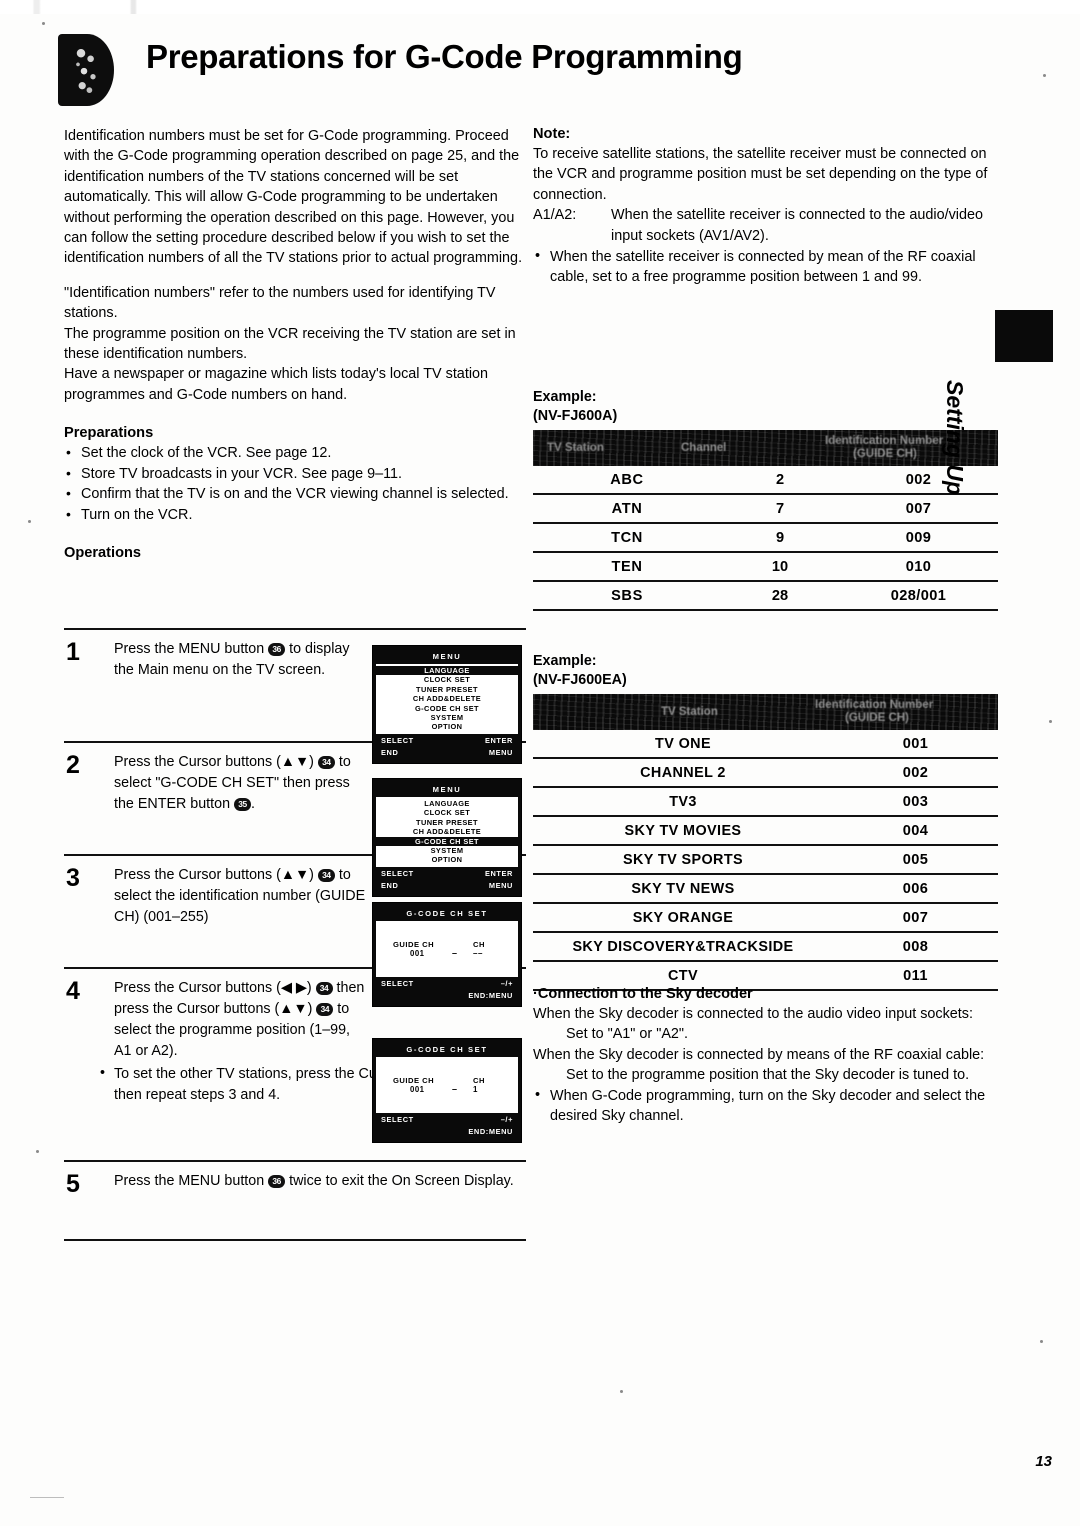 The height and width of the screenshot is (1526, 1080). What do you see at coordinates (103, 552) in the screenshot?
I see `operations-heading: Operations` at bounding box center [103, 552].